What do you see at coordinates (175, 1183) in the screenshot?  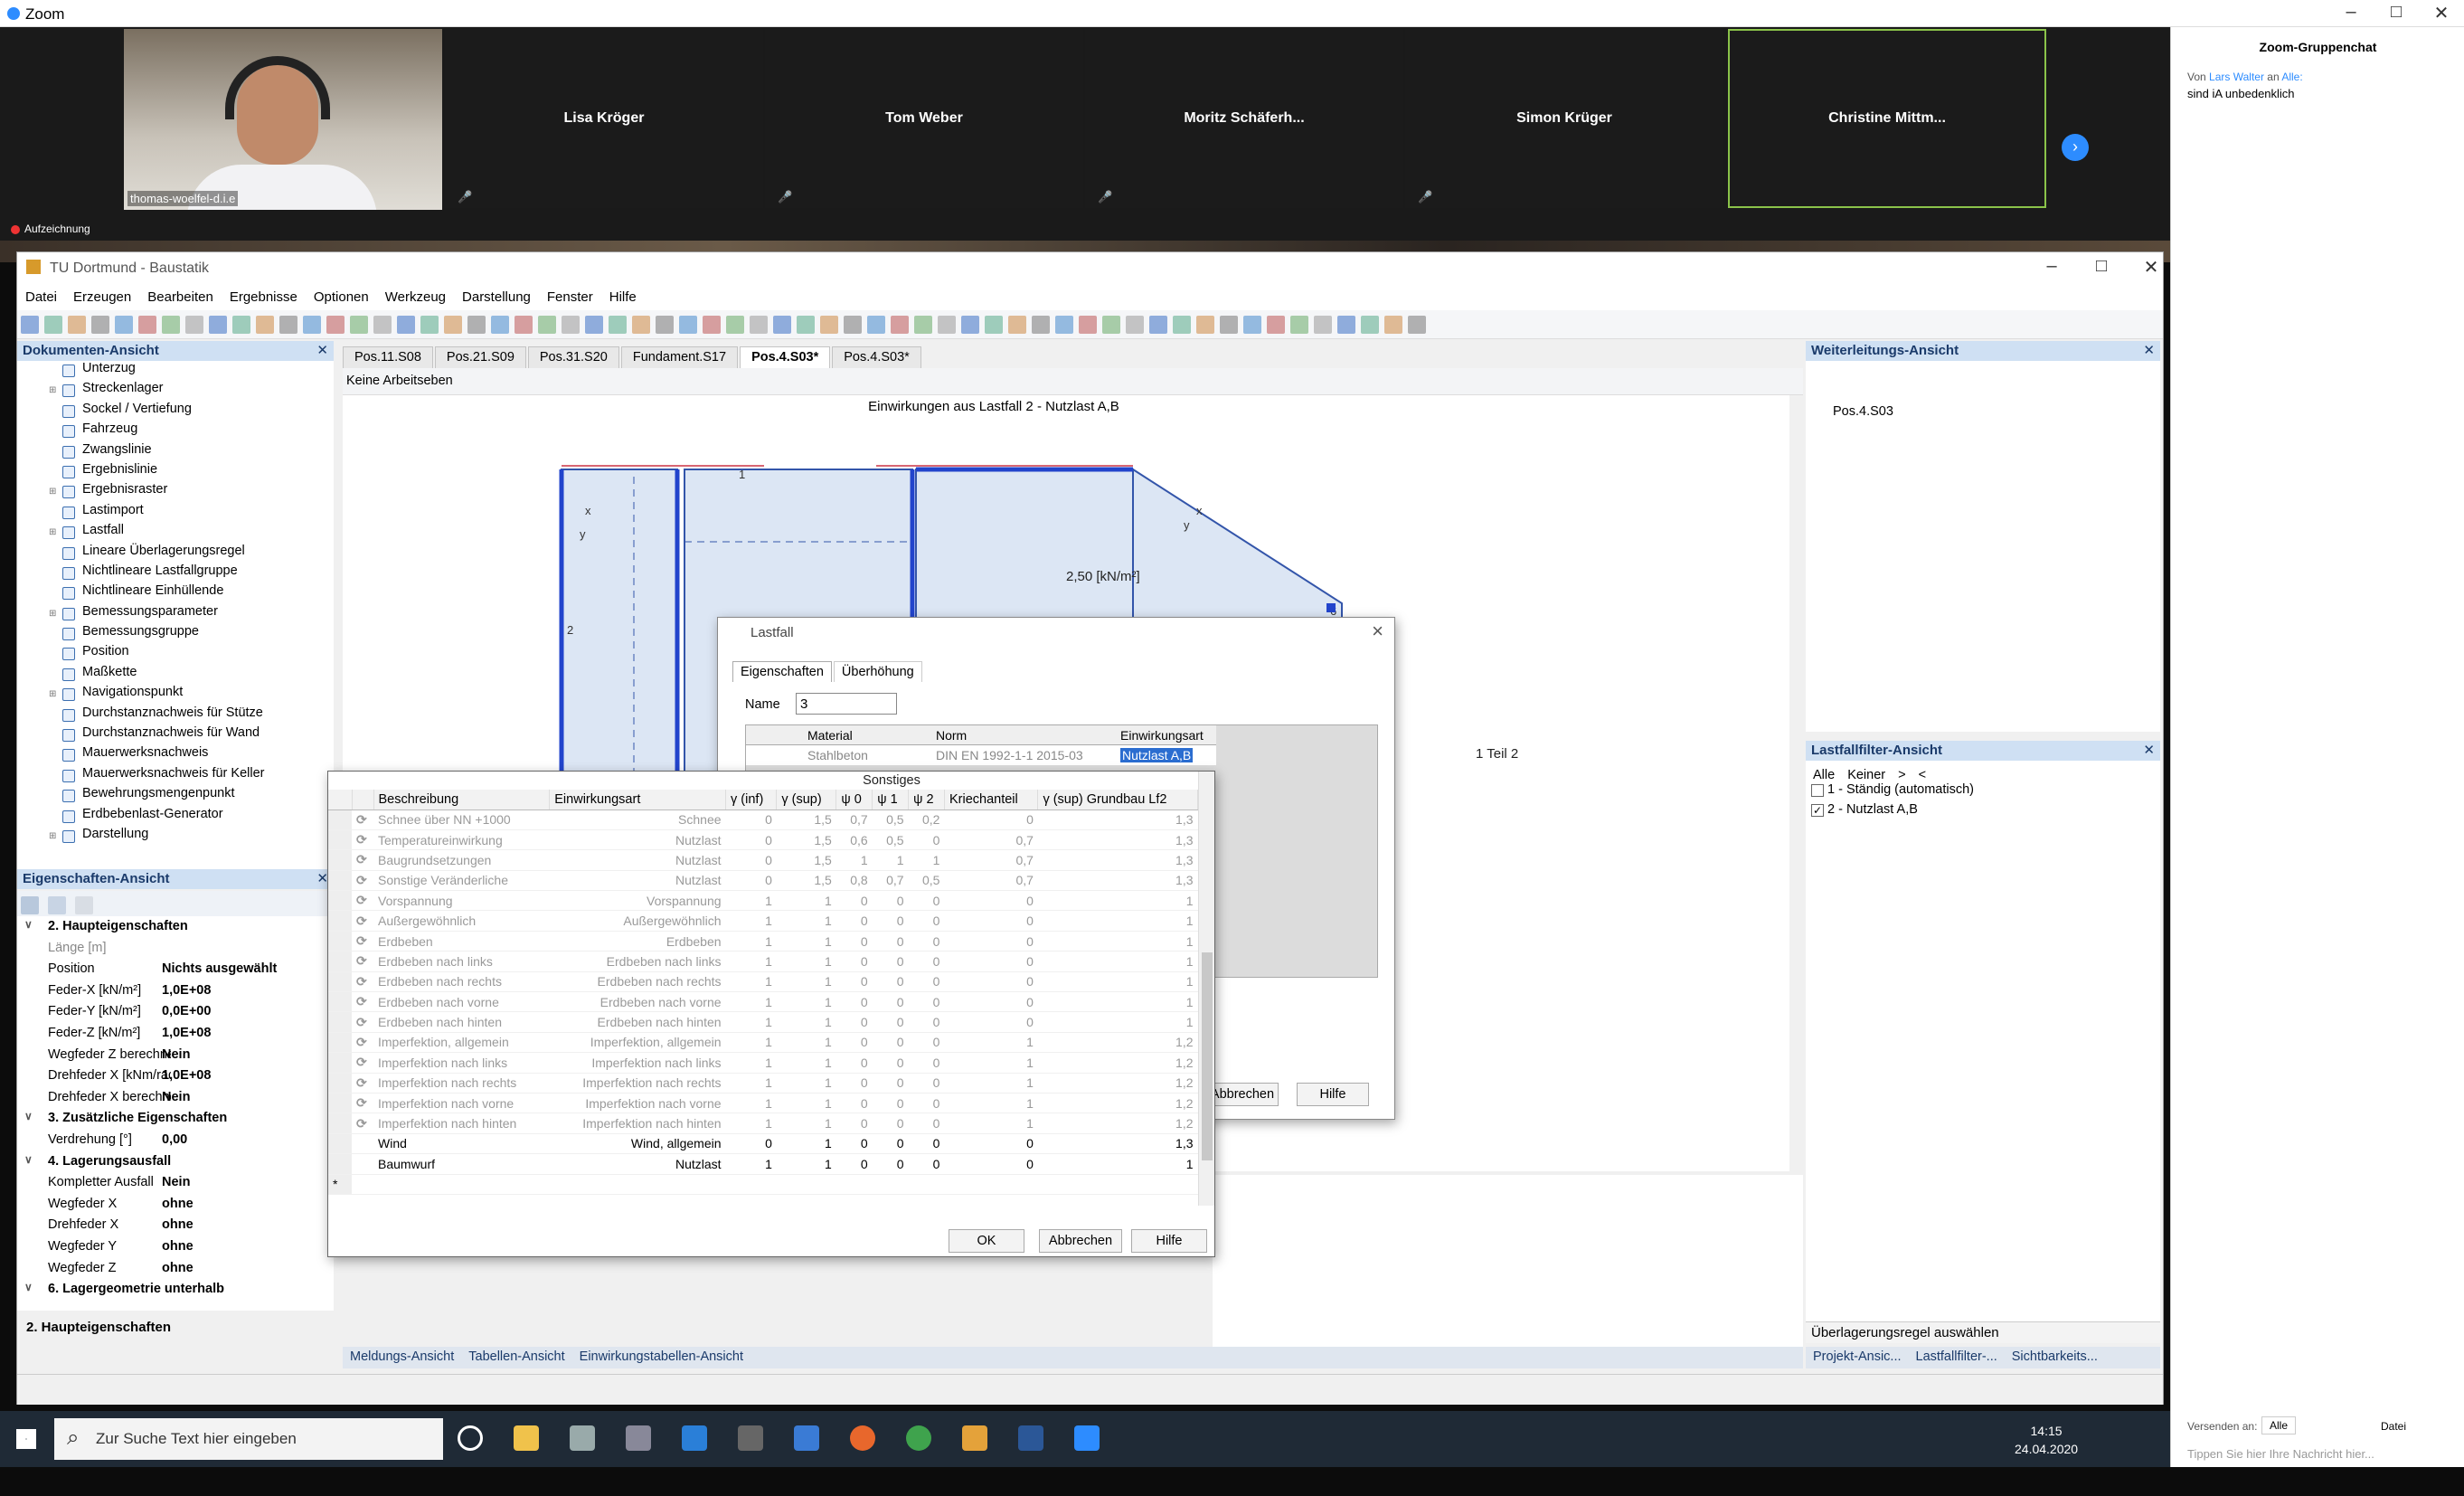 I see `property-row: Kompletter Ausfall Nein` at bounding box center [175, 1183].